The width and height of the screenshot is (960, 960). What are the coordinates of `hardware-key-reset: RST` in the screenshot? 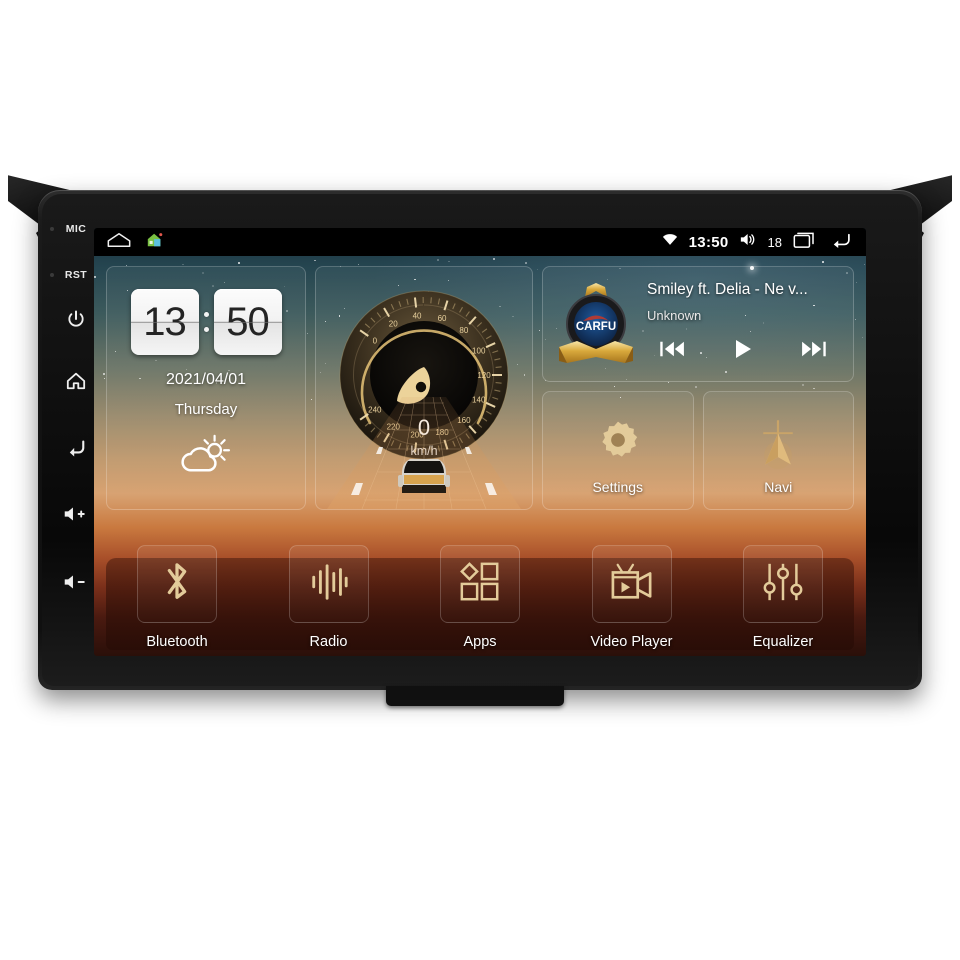 It's located at (73, 275).